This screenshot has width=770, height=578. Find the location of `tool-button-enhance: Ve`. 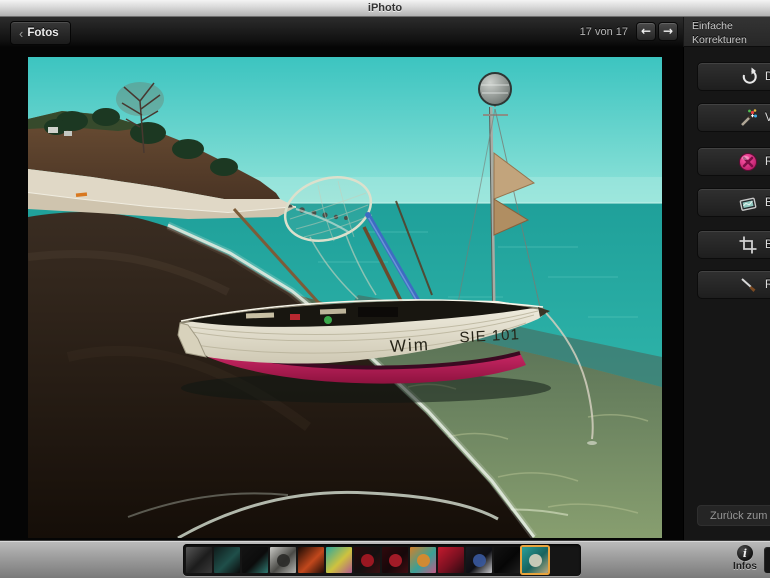

tool-button-enhance: Ve is located at coordinates (733, 117).